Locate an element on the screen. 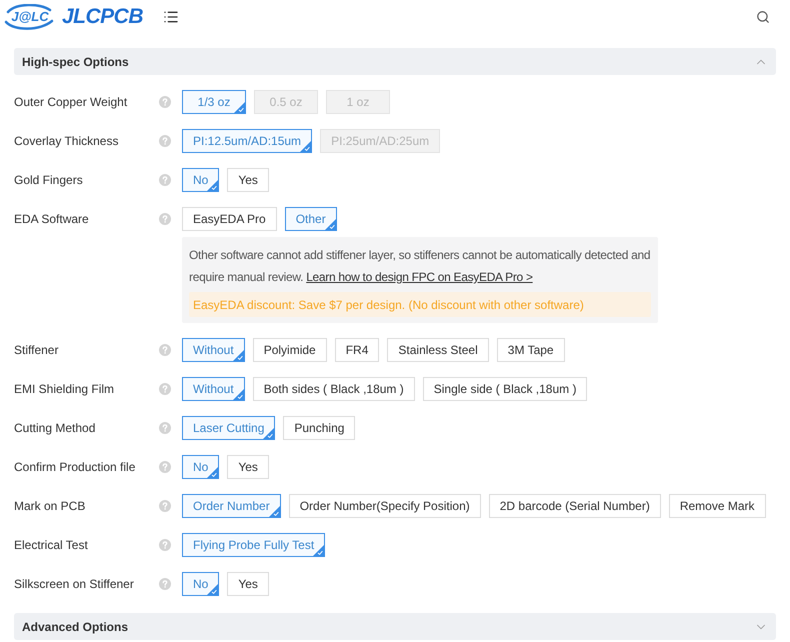 This screenshot has height=642, width=790. option-label: Confirm Production file is located at coordinates (75, 467).